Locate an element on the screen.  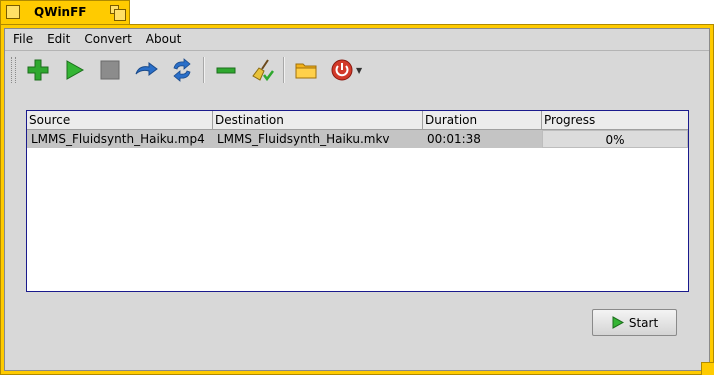
toolbar-grip is located at coordinates (13, 70).